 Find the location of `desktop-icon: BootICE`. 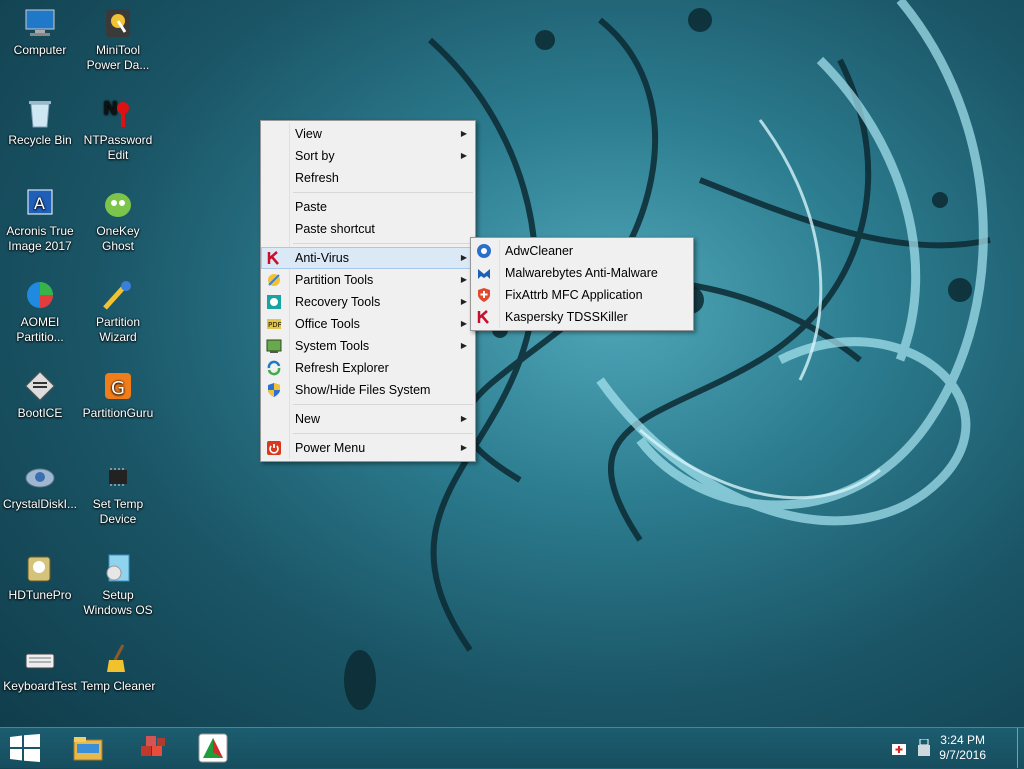

desktop-icon: BootICE is located at coordinates (40, 395).